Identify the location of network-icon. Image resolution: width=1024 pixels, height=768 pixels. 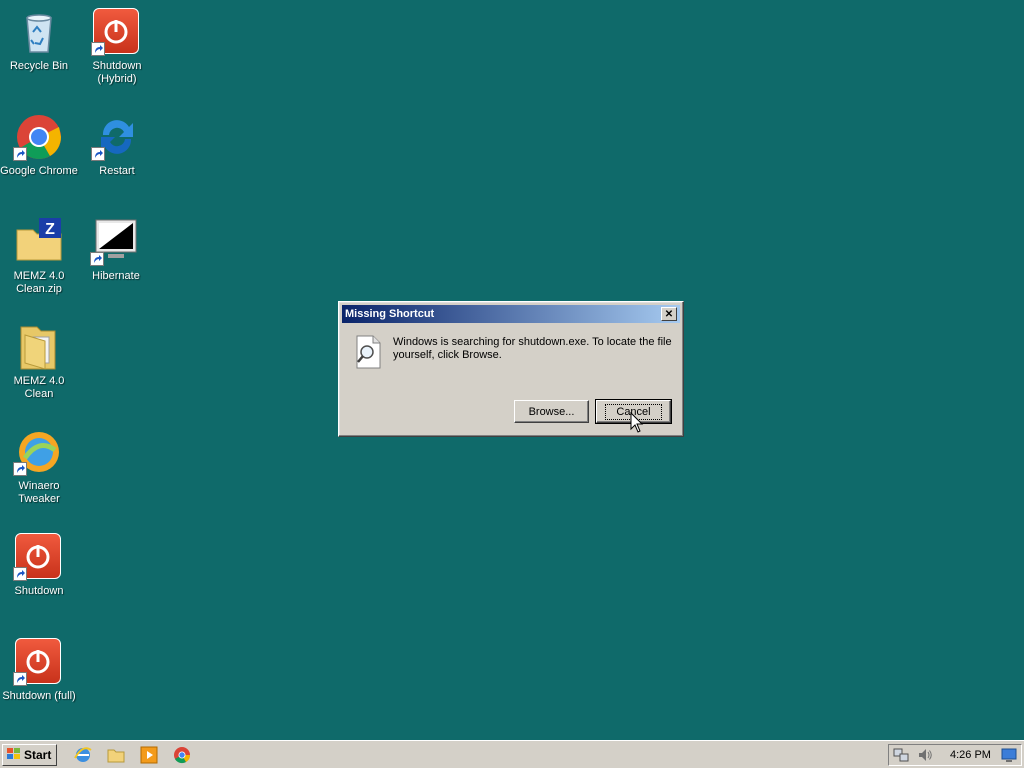
(901, 755).